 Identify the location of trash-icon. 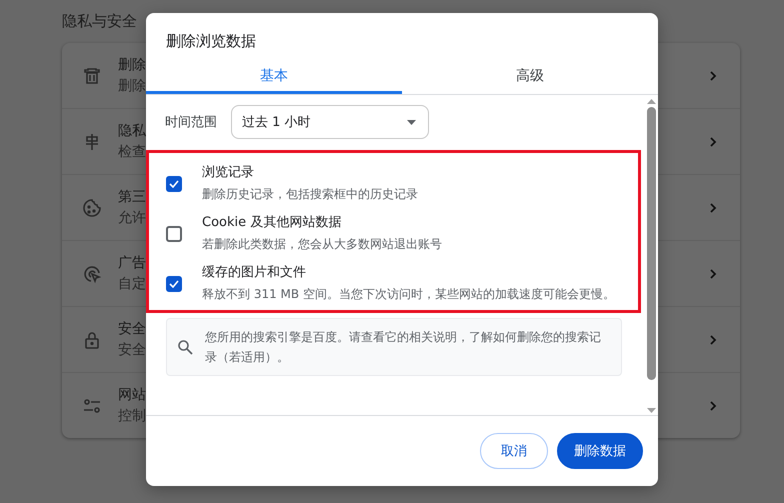
(92, 76).